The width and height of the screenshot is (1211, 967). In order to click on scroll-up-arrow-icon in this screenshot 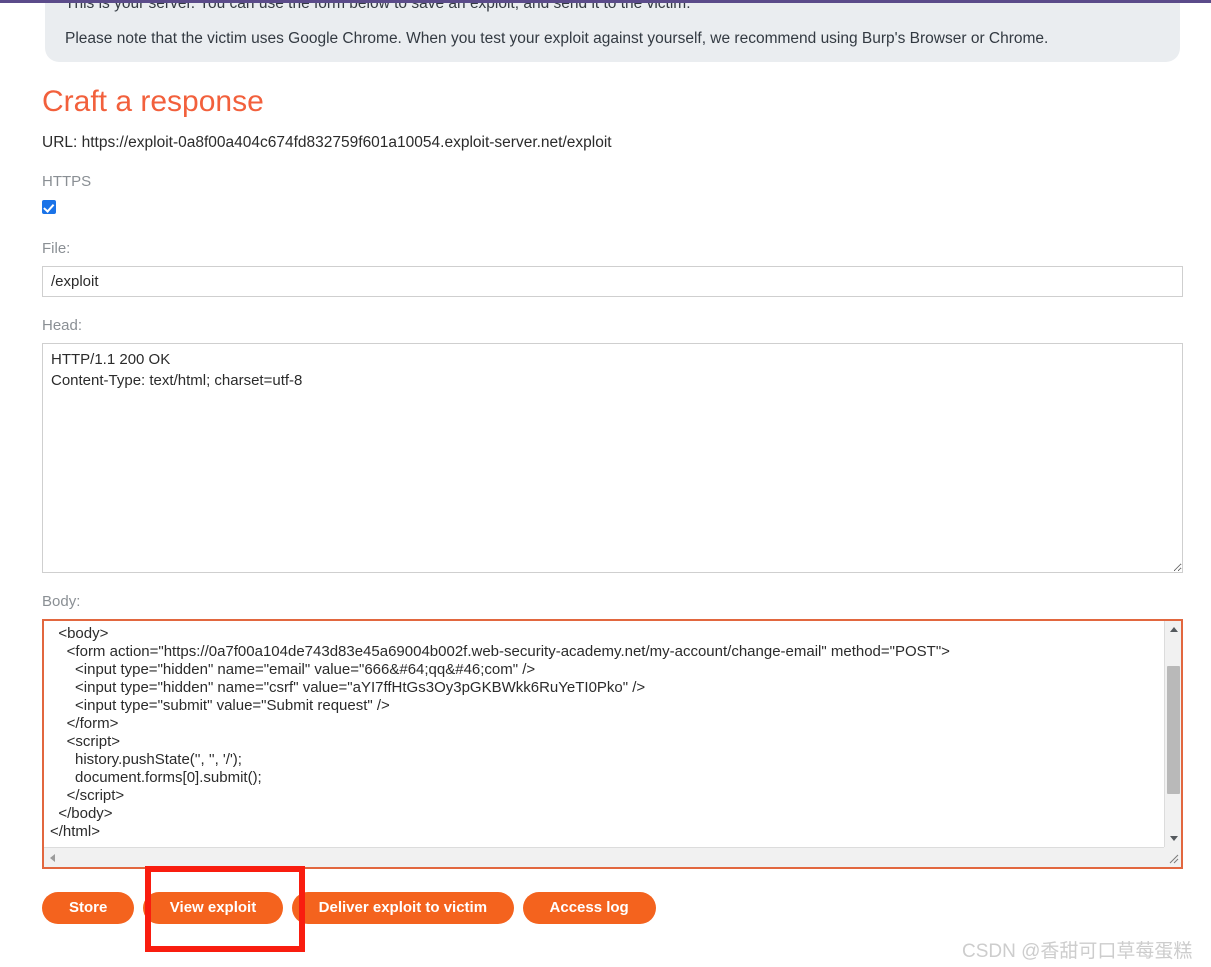, I will do `click(1173, 629)`.